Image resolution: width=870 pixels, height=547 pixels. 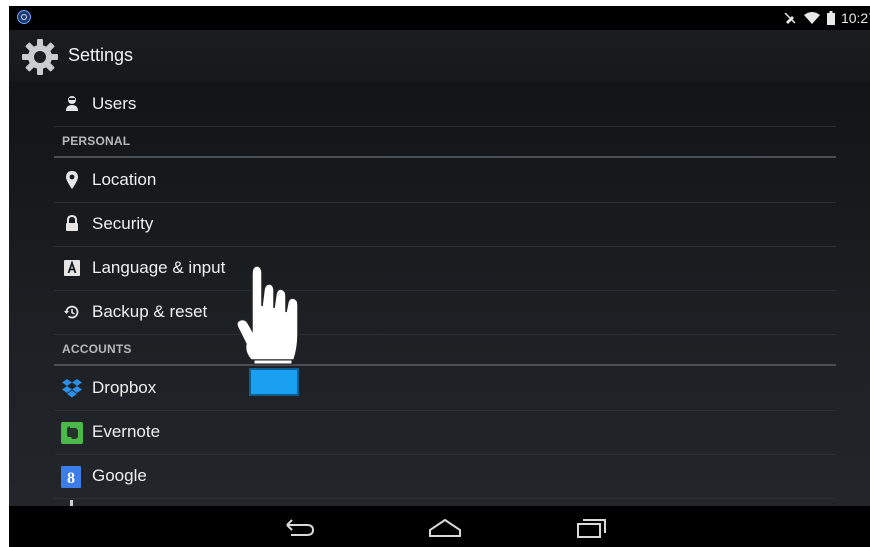 What do you see at coordinates (299, 527) in the screenshot?
I see `back-icon` at bounding box center [299, 527].